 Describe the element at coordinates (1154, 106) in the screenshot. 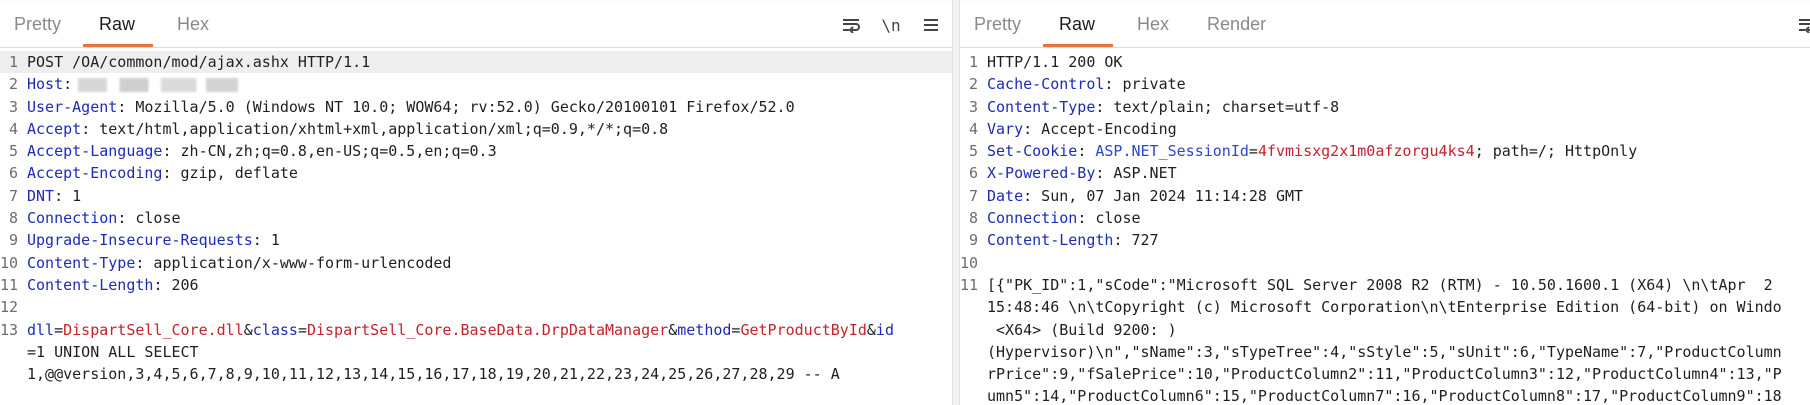

I see `header-content-type: 3 Content-Type: text/plain; charset=utf-8` at that location.